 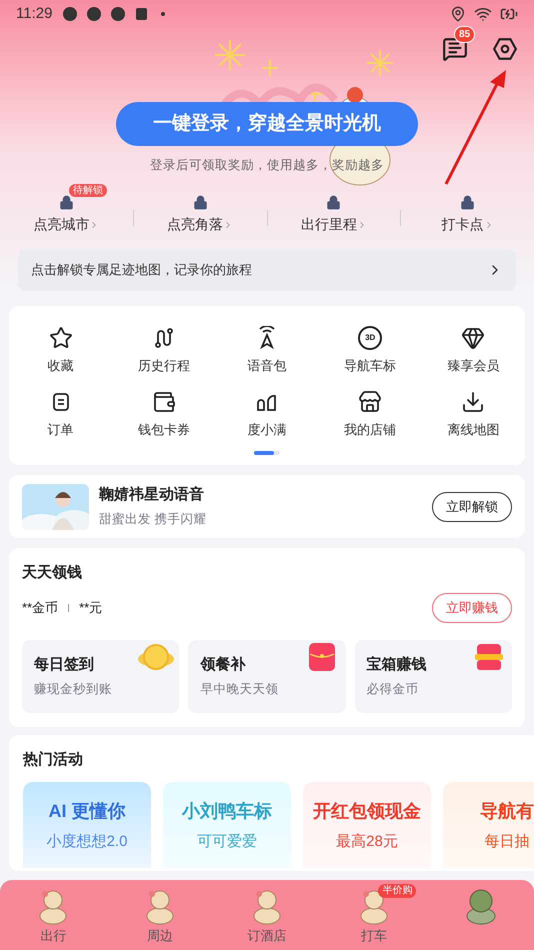 What do you see at coordinates (53, 760) in the screenshot?
I see `section-title: 热门活动` at bounding box center [53, 760].